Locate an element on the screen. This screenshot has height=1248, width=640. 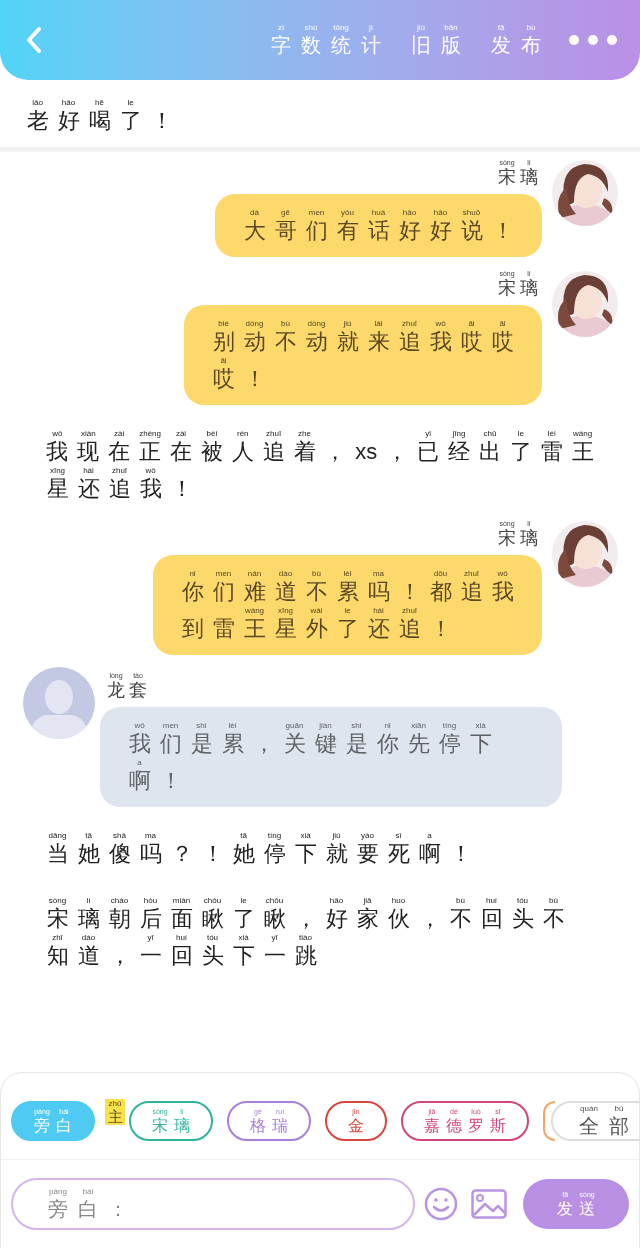
narration-text: dāng 当 tā 她 shǎ 傻 ma 吗 ？ ！ tā 她 tíng 停 xià 下 jiù 就 yào 要 sǐ 死 a 啊 ！ is located at coordinates (259, 848).